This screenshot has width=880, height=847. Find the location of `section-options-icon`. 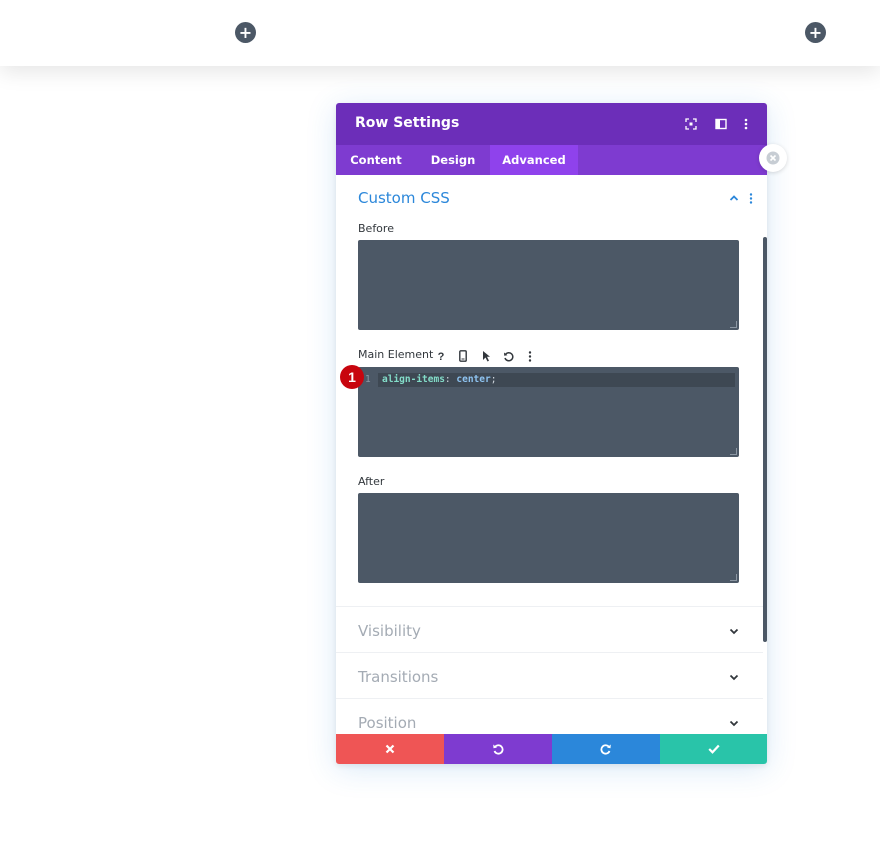

section-options-icon is located at coordinates (751, 198).